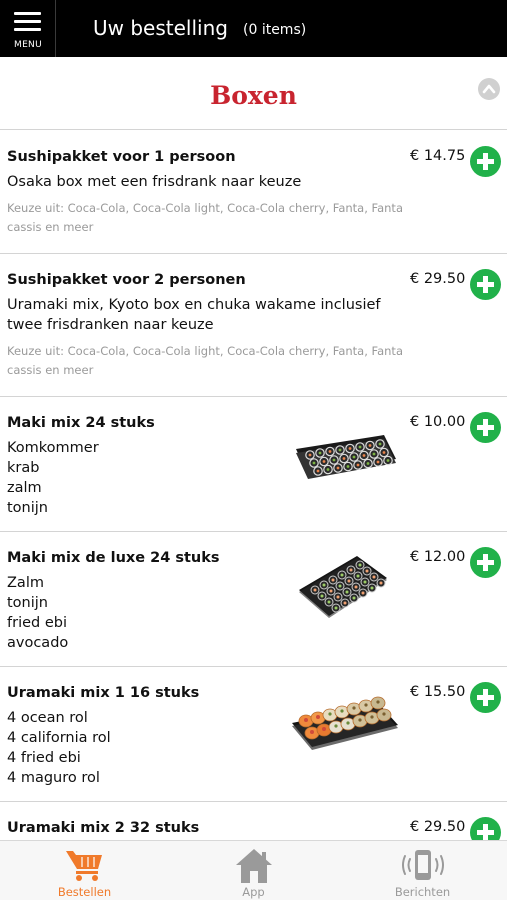  I want to click on item-price: € 15.50, so click(438, 692).